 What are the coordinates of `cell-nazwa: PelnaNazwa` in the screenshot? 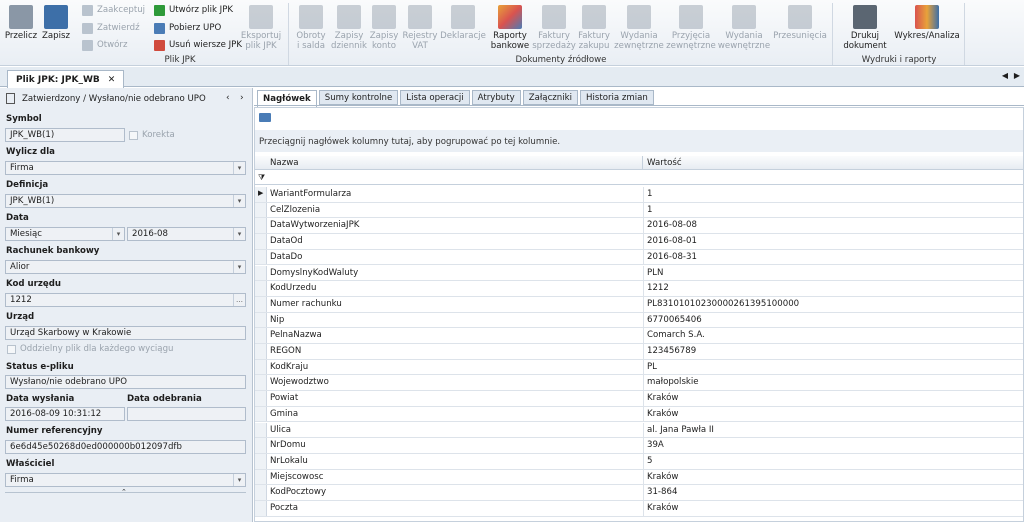 It's located at (296, 335).